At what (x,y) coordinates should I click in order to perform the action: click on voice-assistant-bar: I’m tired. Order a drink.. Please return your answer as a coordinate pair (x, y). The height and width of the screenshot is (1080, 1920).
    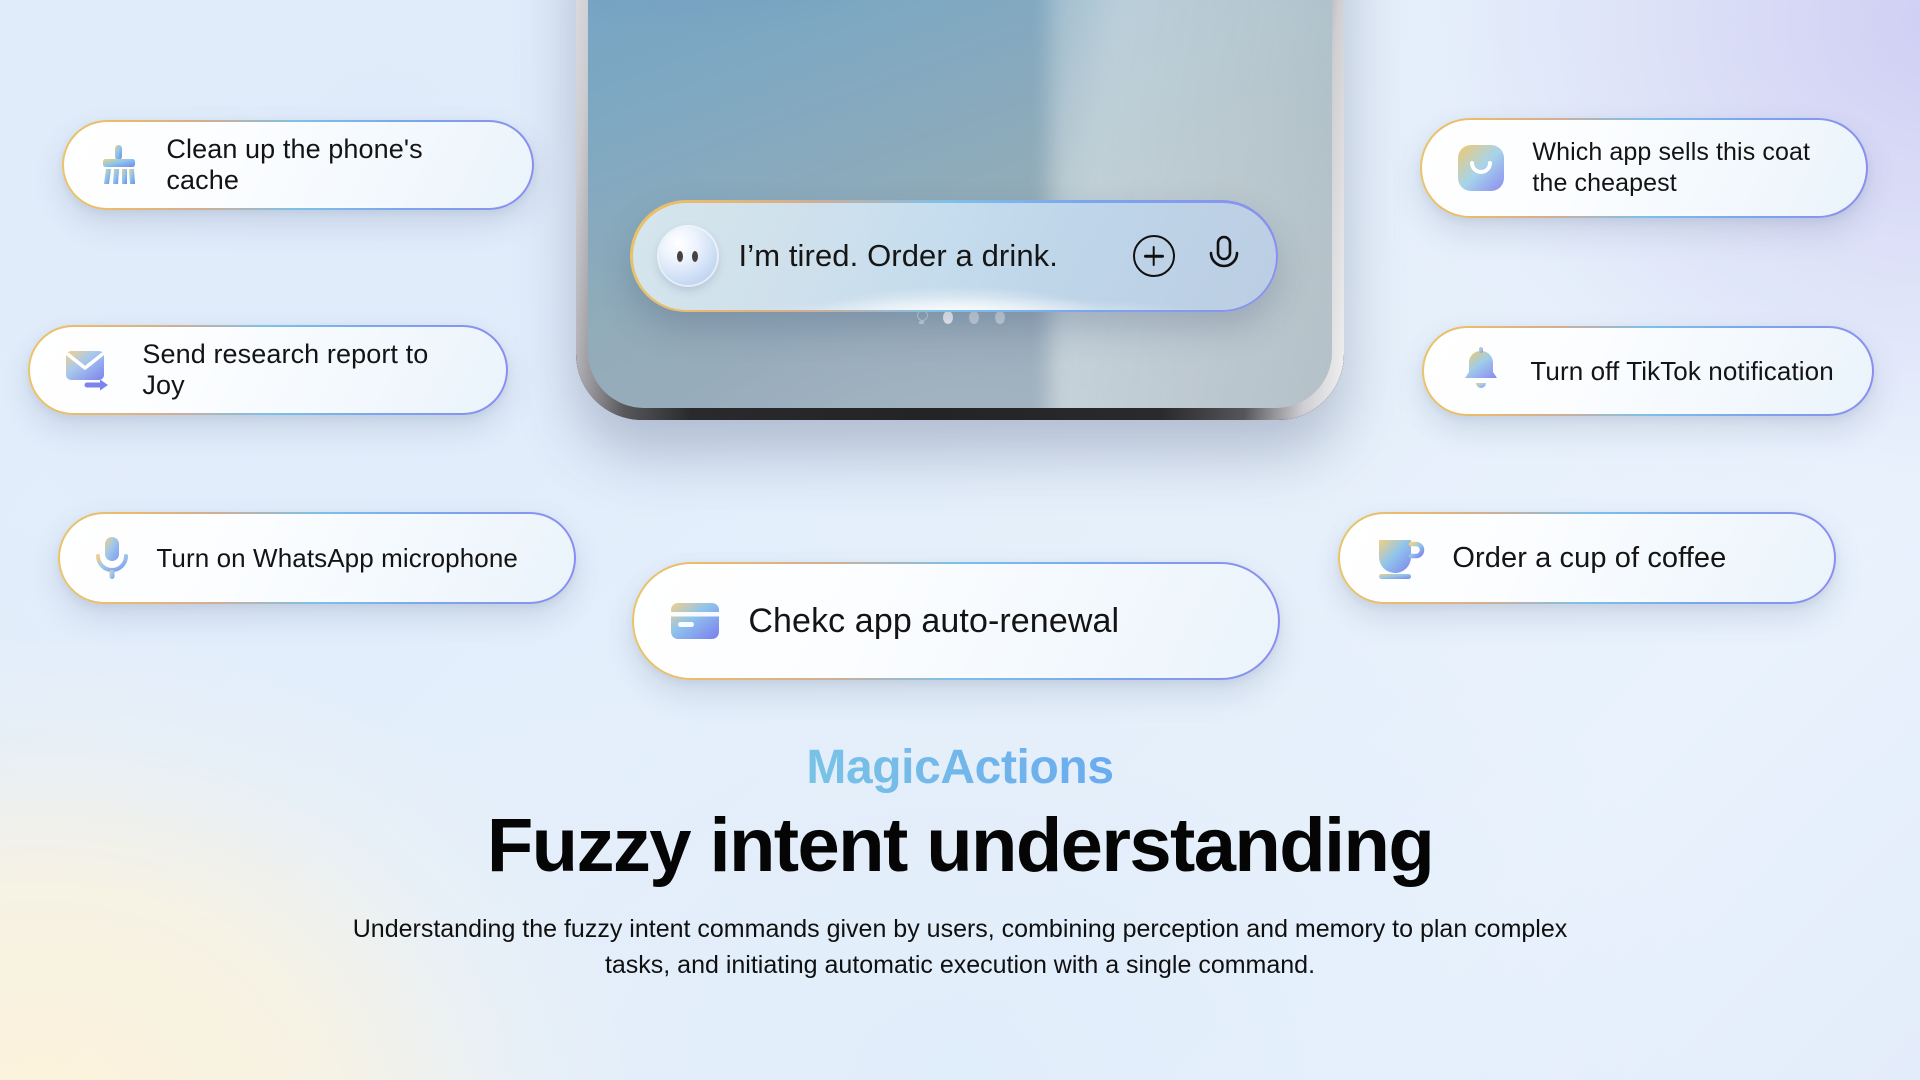
    Looking at the image, I should click on (954, 256).